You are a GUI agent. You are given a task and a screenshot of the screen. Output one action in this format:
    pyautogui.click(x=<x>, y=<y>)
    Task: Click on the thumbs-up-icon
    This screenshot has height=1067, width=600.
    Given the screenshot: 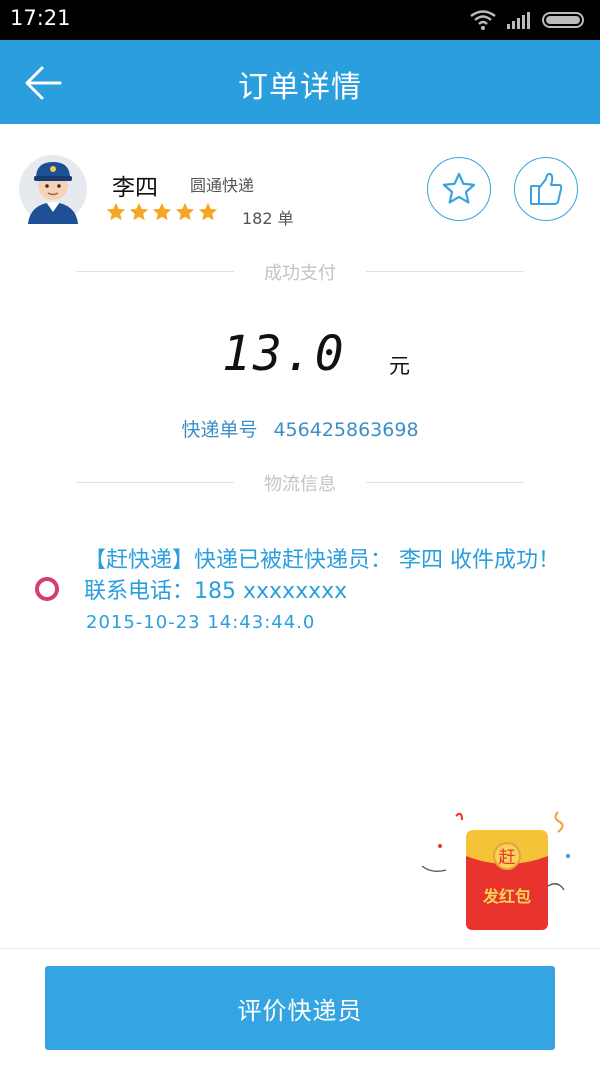 What is the action you would take?
    pyautogui.click(x=546, y=188)
    